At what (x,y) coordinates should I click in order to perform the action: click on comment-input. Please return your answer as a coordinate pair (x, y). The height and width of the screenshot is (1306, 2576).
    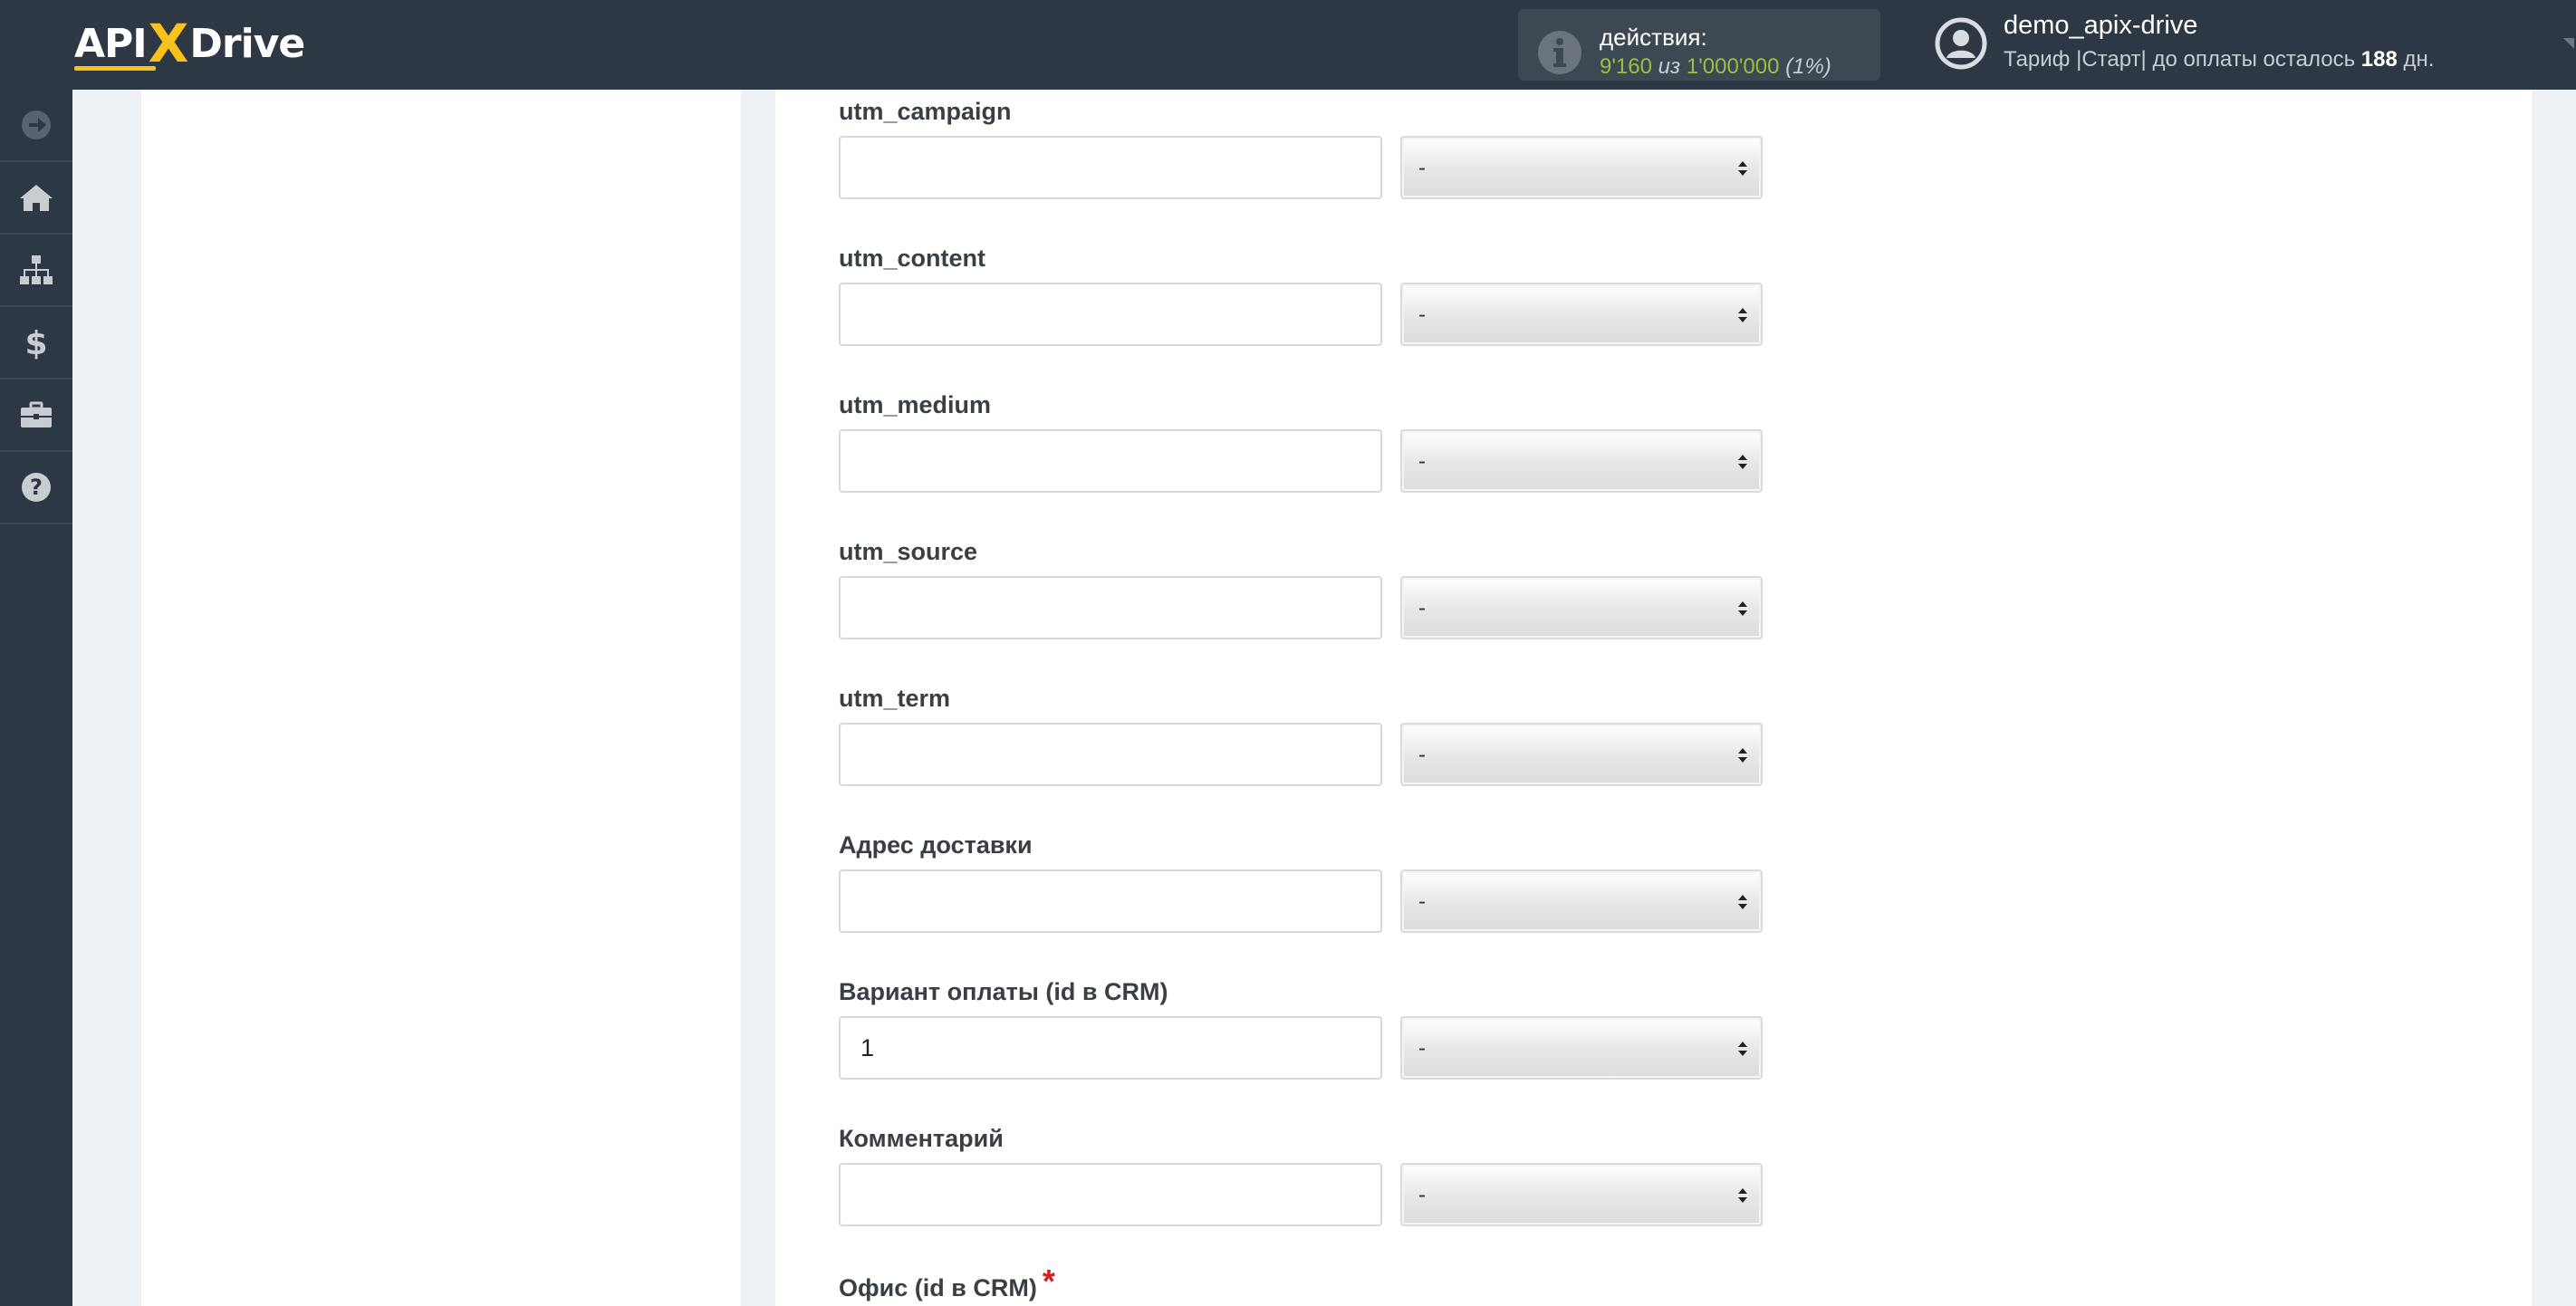
    Looking at the image, I should click on (1110, 1194).